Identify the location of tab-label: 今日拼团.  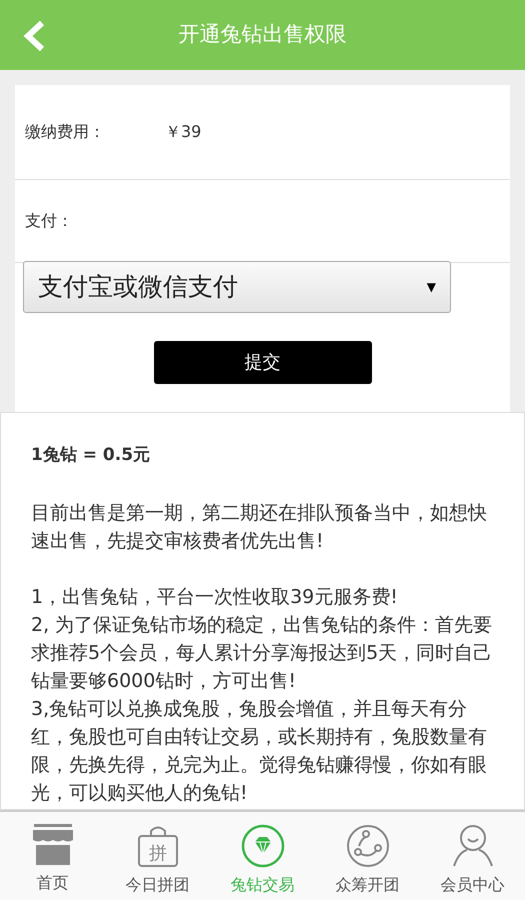
(158, 885).